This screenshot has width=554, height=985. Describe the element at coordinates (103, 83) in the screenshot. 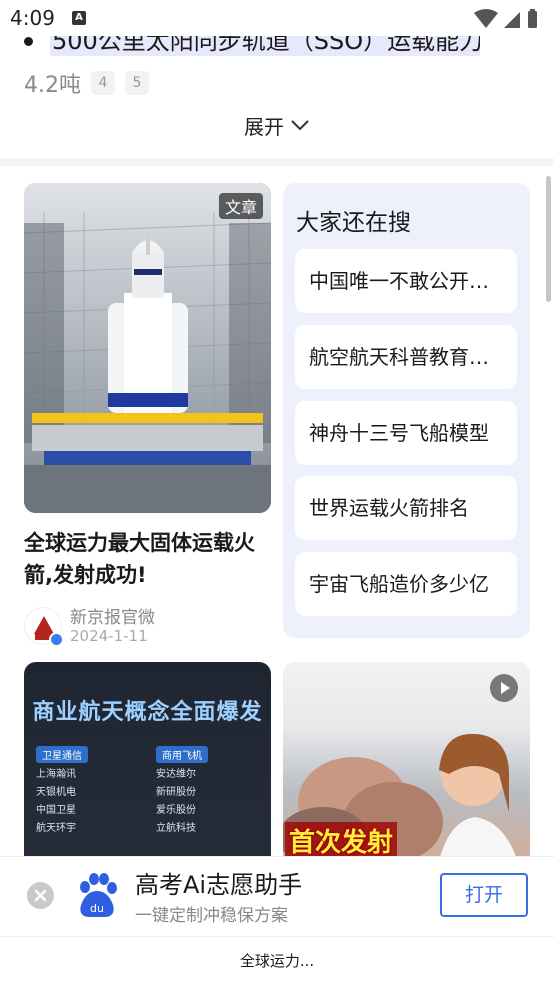

I see `reference-badge-4: 4` at that location.